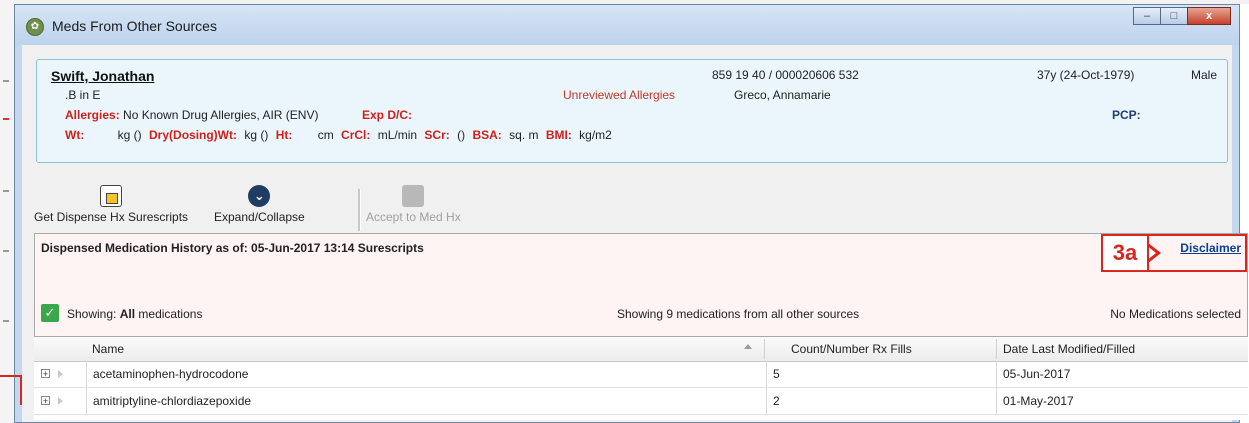  I want to click on patient-gender: Male, so click(1203, 75).